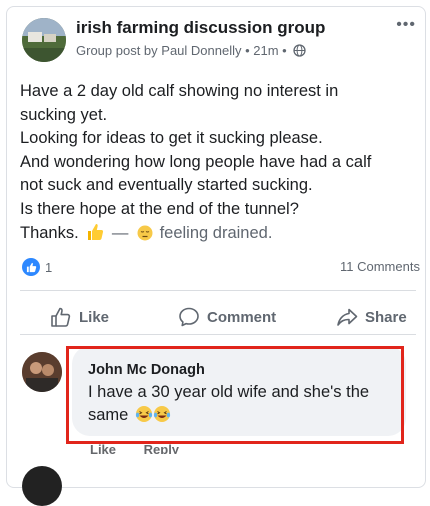 This screenshot has width=430, height=506. I want to click on commenter-name: John Mc Donagh, so click(146, 370).